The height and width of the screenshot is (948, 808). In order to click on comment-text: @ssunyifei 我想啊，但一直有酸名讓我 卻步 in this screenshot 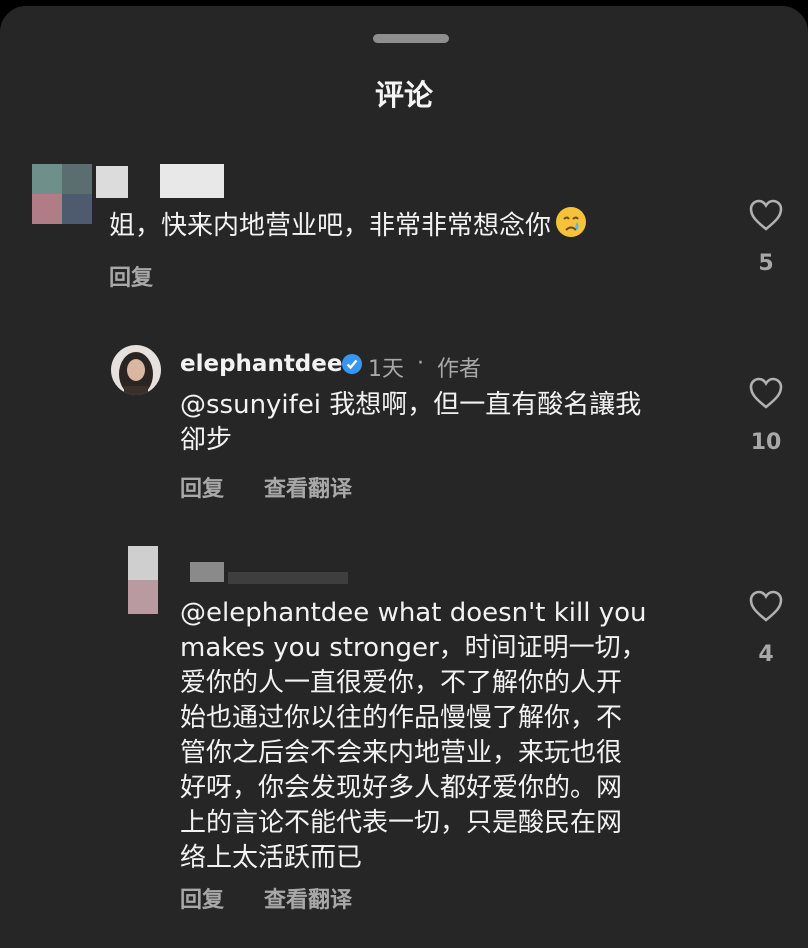, I will do `click(411, 422)`.